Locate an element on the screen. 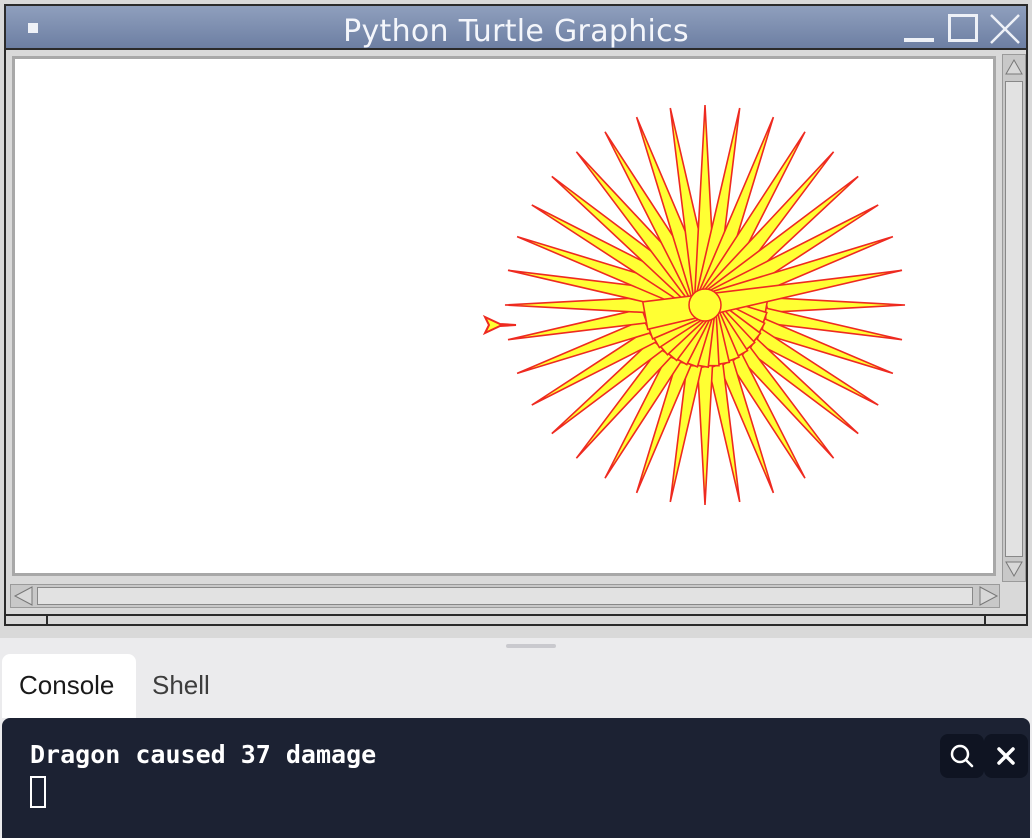  search-icon is located at coordinates (962, 756).